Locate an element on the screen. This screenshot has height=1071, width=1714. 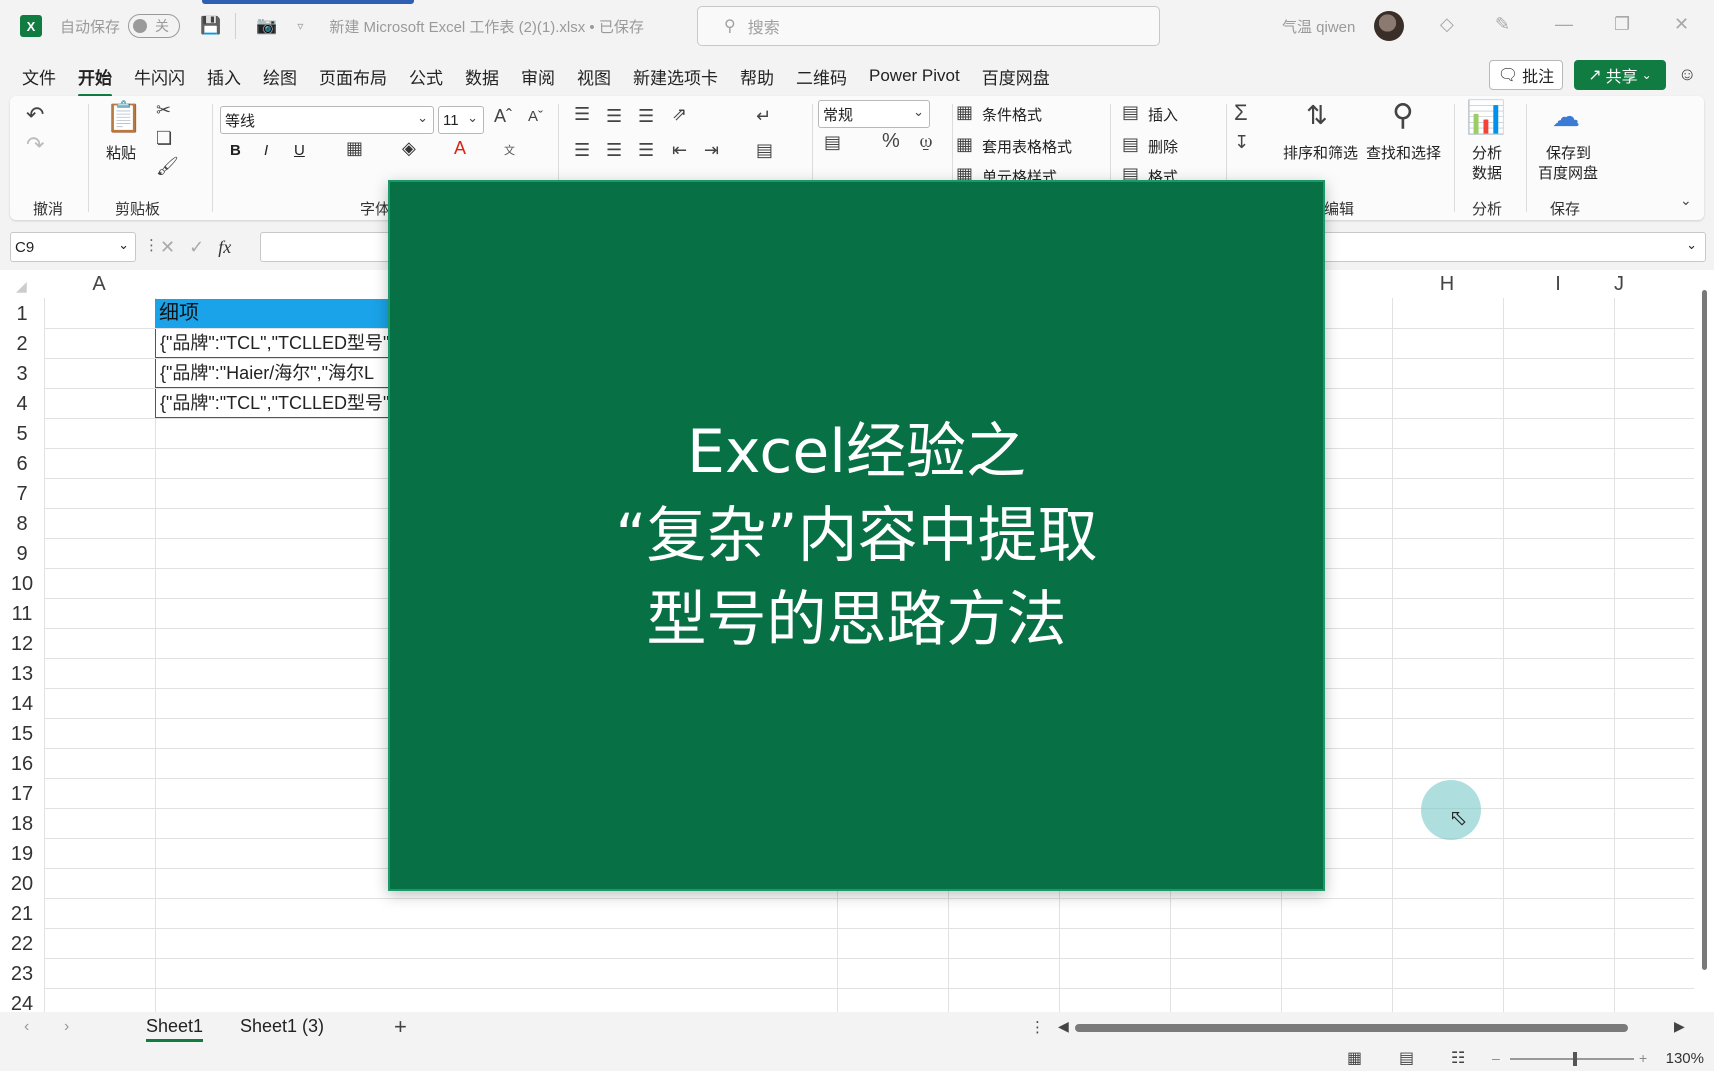
sort-filter-icon: ⇅ is located at coordinates (1317, 115).